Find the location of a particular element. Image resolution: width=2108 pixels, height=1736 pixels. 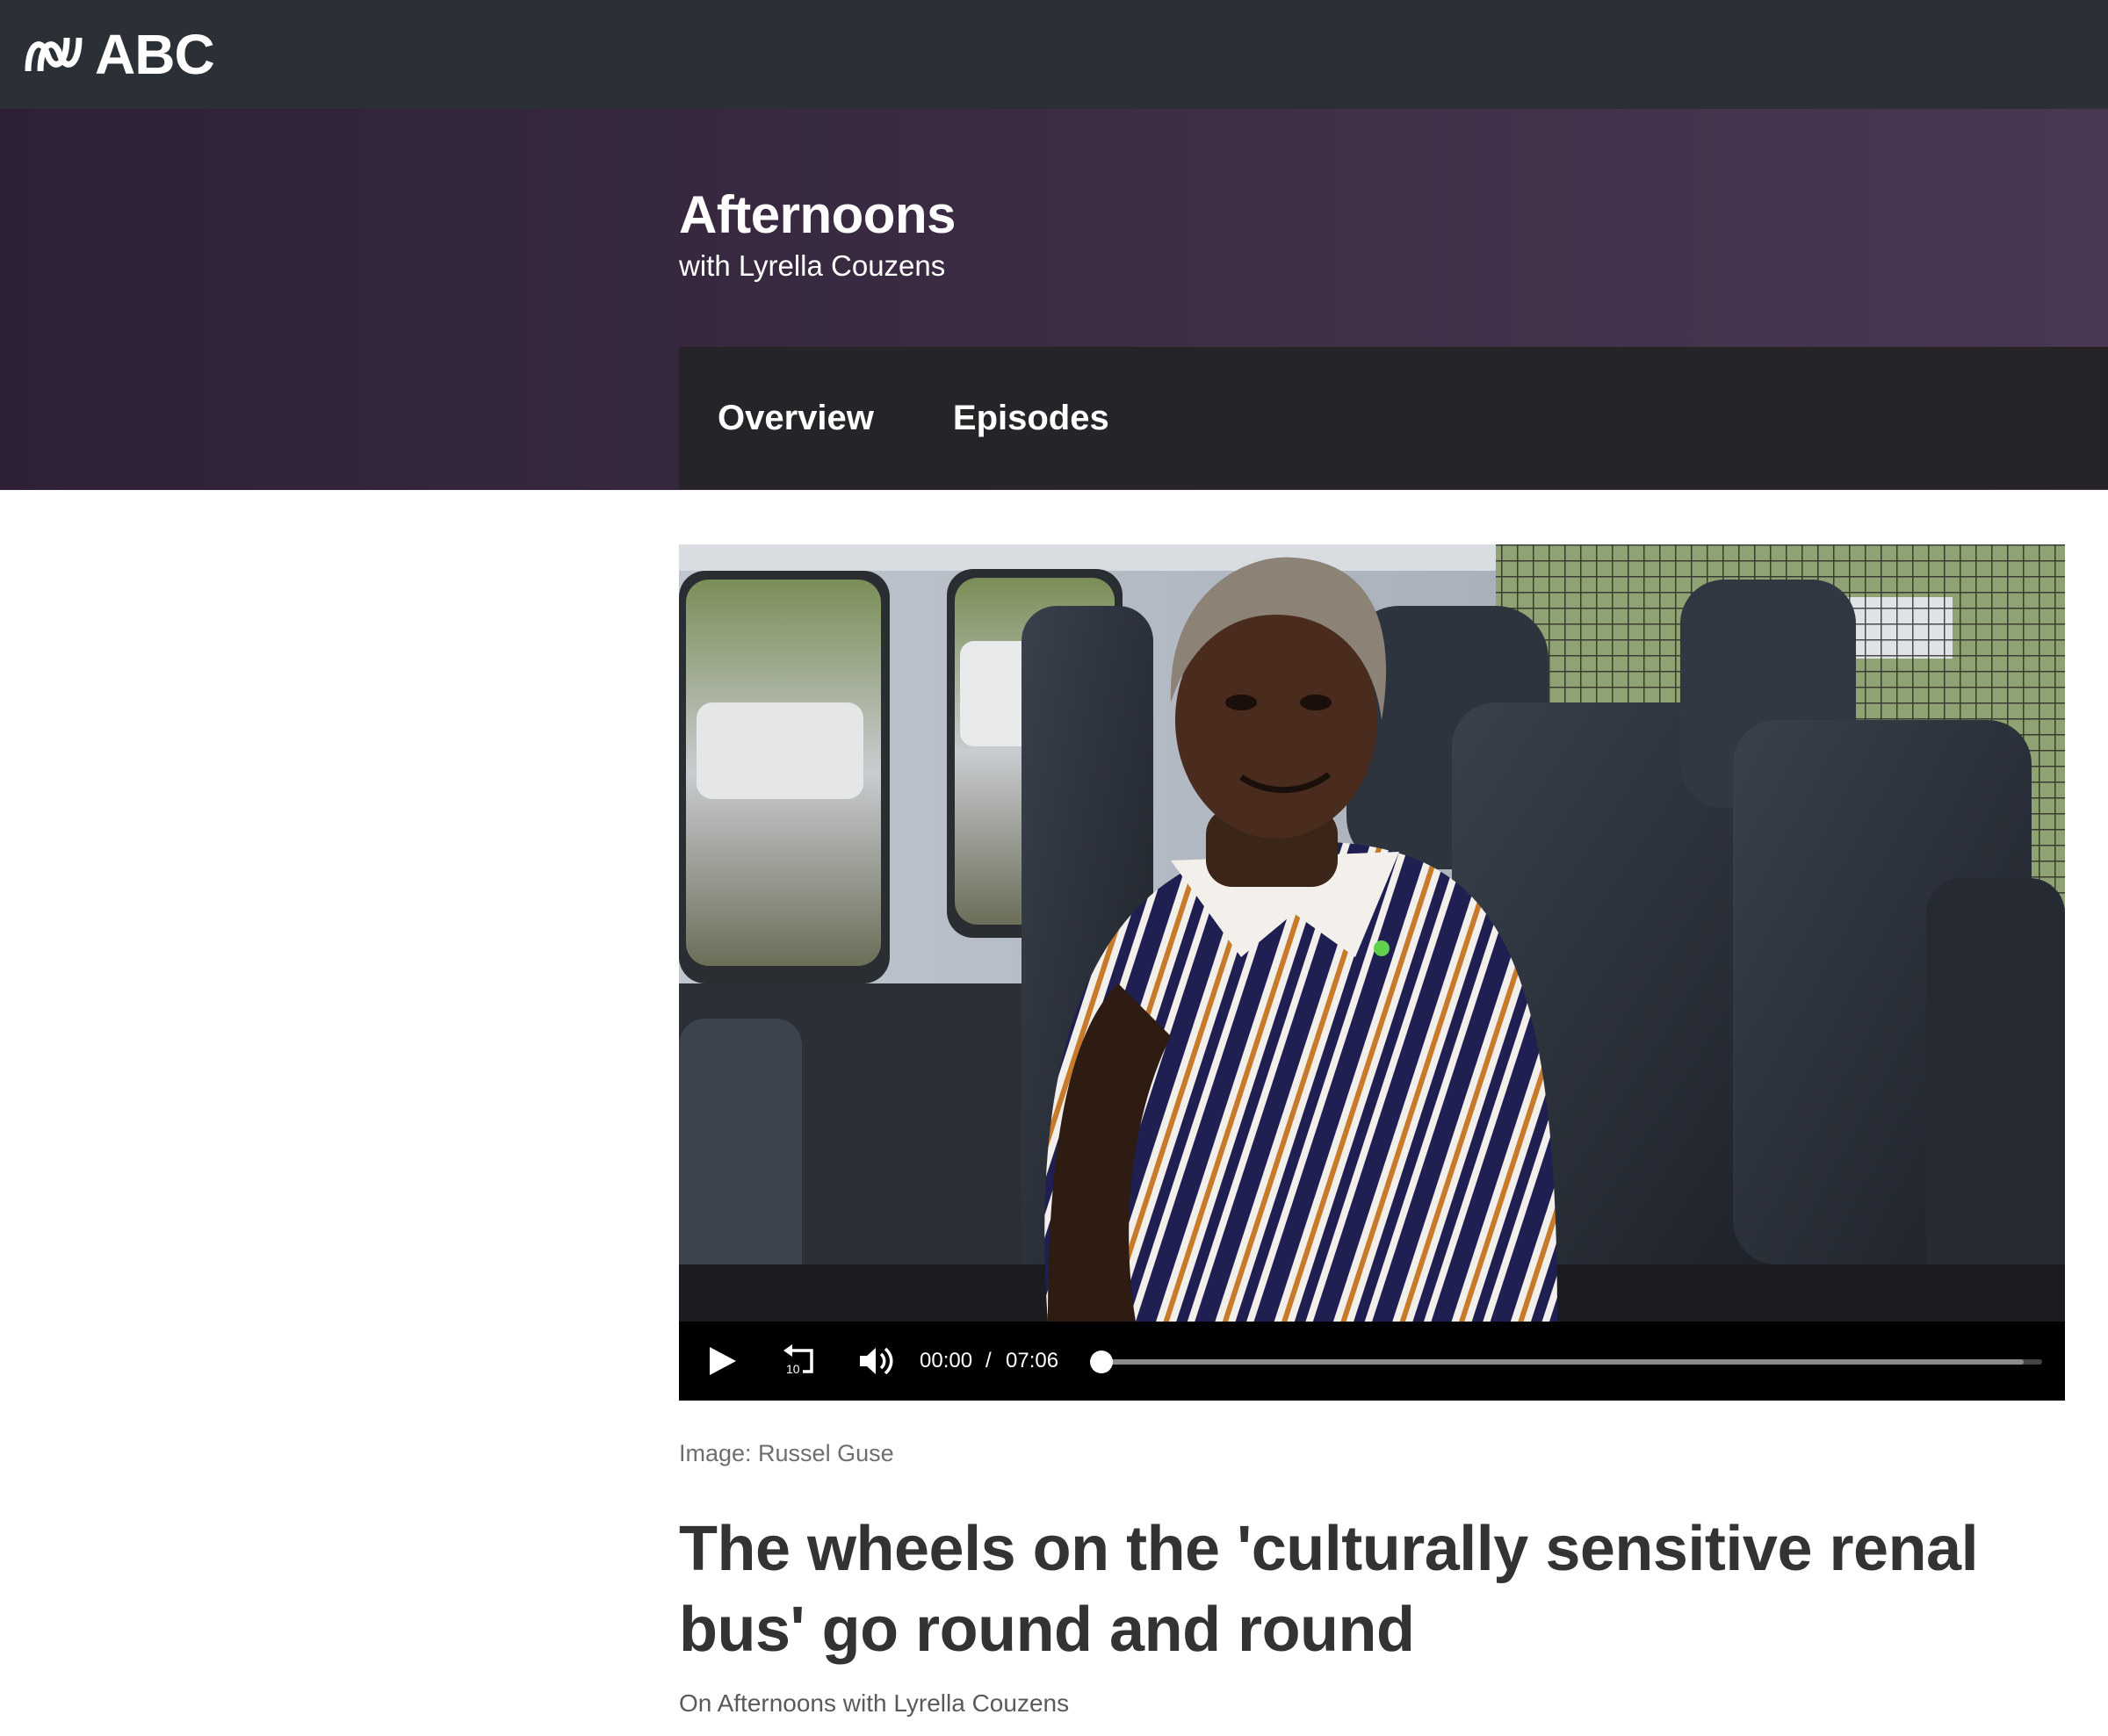

article-byline: On Afternoons with Lyrella Couzens is located at coordinates (874, 1703).